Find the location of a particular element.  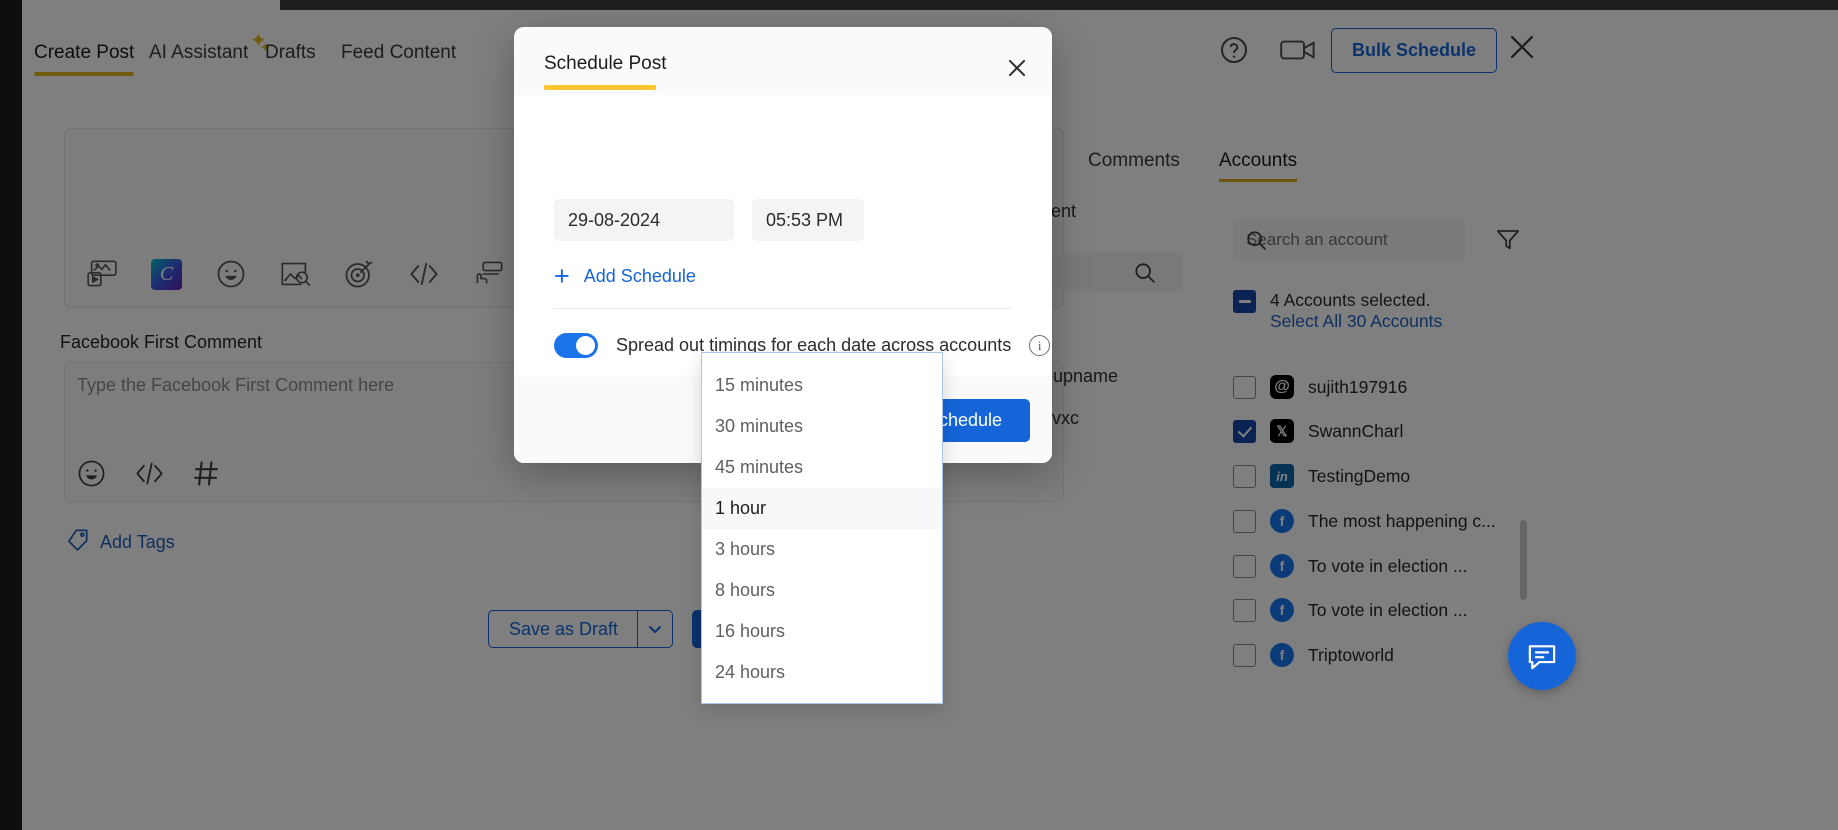

dropdown-option-45-minutes: 45 minutes is located at coordinates (822, 467).